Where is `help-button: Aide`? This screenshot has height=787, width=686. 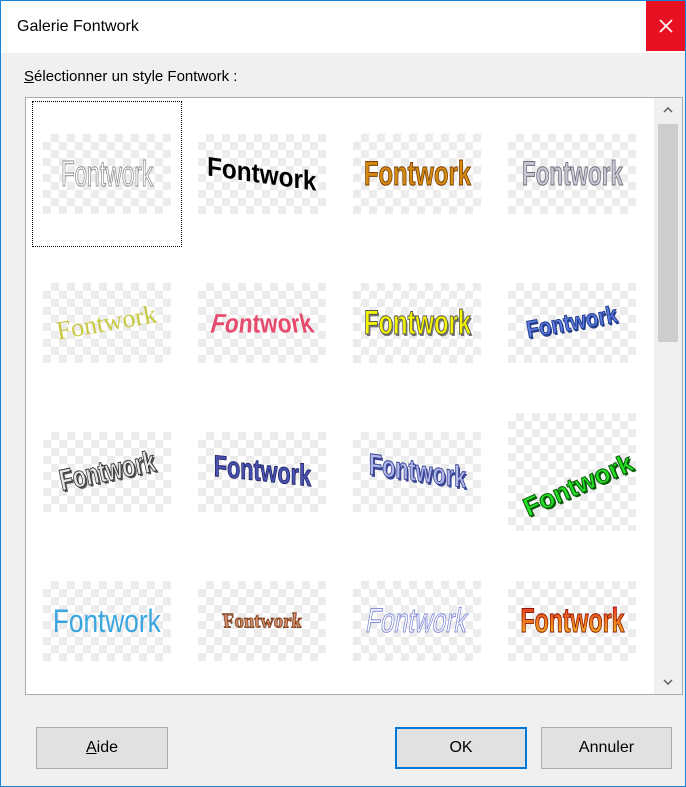 help-button: Aide is located at coordinates (102, 748).